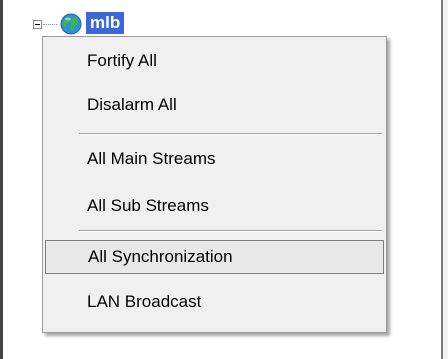 This screenshot has width=448, height=359. I want to click on tree-node-label: mlb, so click(105, 23).